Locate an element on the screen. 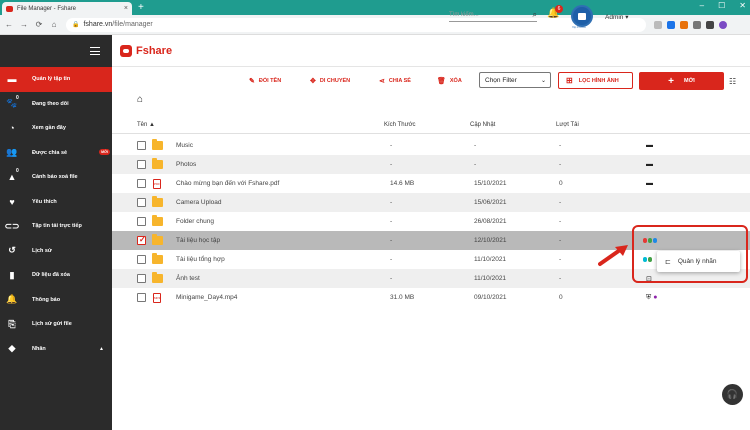 The height and width of the screenshot is (430, 750). forward-icon: → is located at coordinates (24, 24).